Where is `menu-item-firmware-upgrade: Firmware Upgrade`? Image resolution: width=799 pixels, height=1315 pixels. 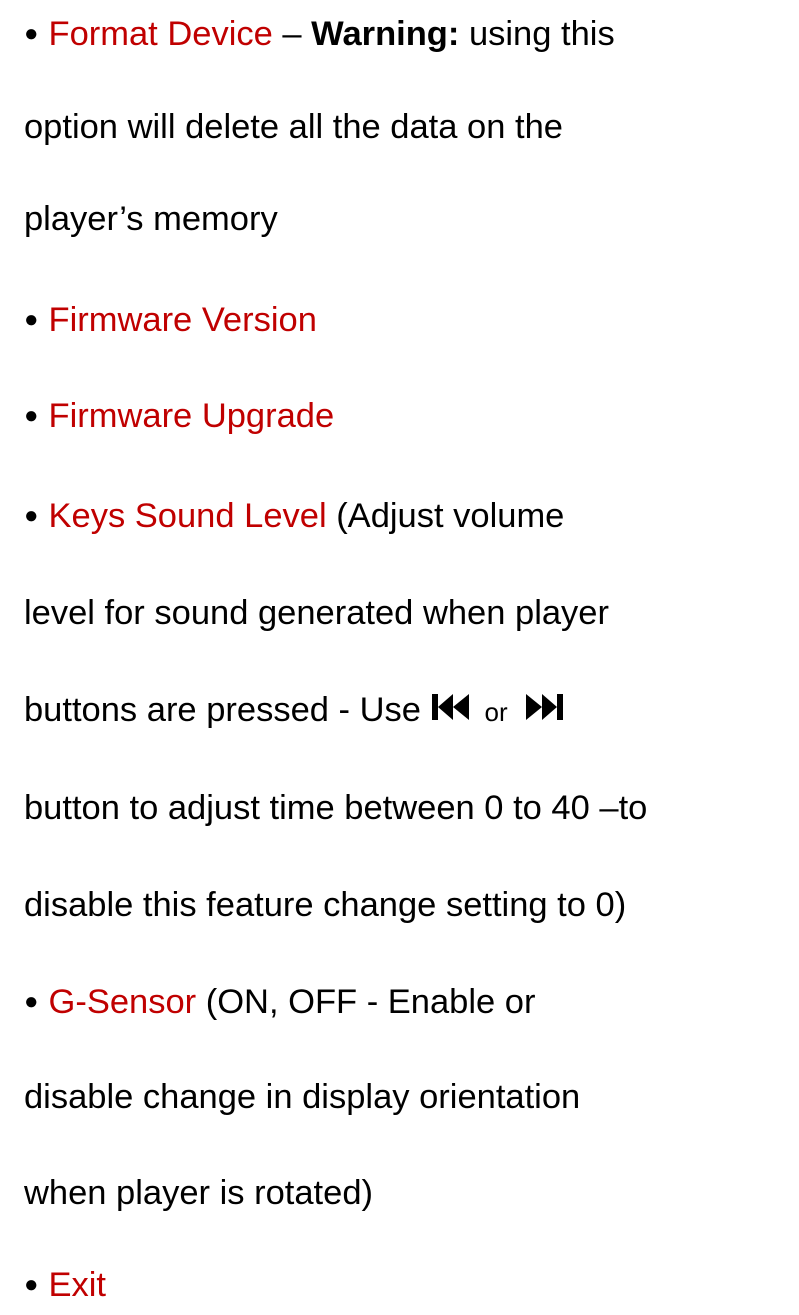
menu-item-firmware-upgrade: Firmware Upgrade is located at coordinates (191, 416).